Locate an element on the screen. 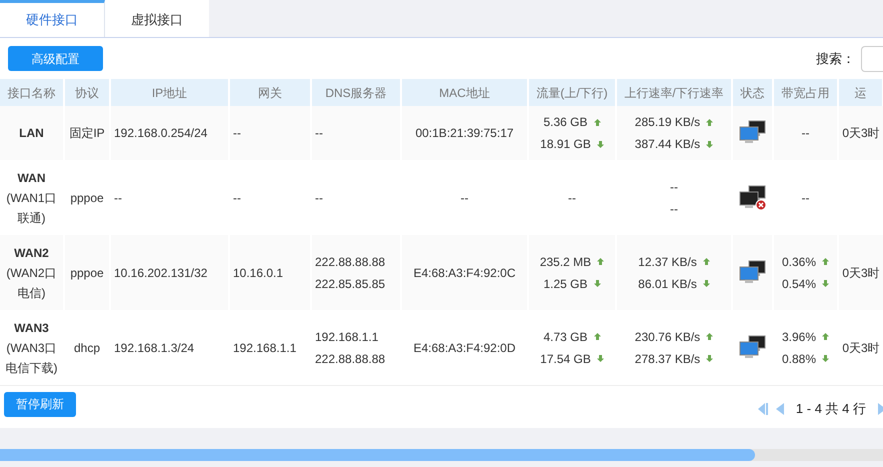 This screenshot has width=883, height=467. pause-refresh-button: 暂停刷新 is located at coordinates (40, 404).